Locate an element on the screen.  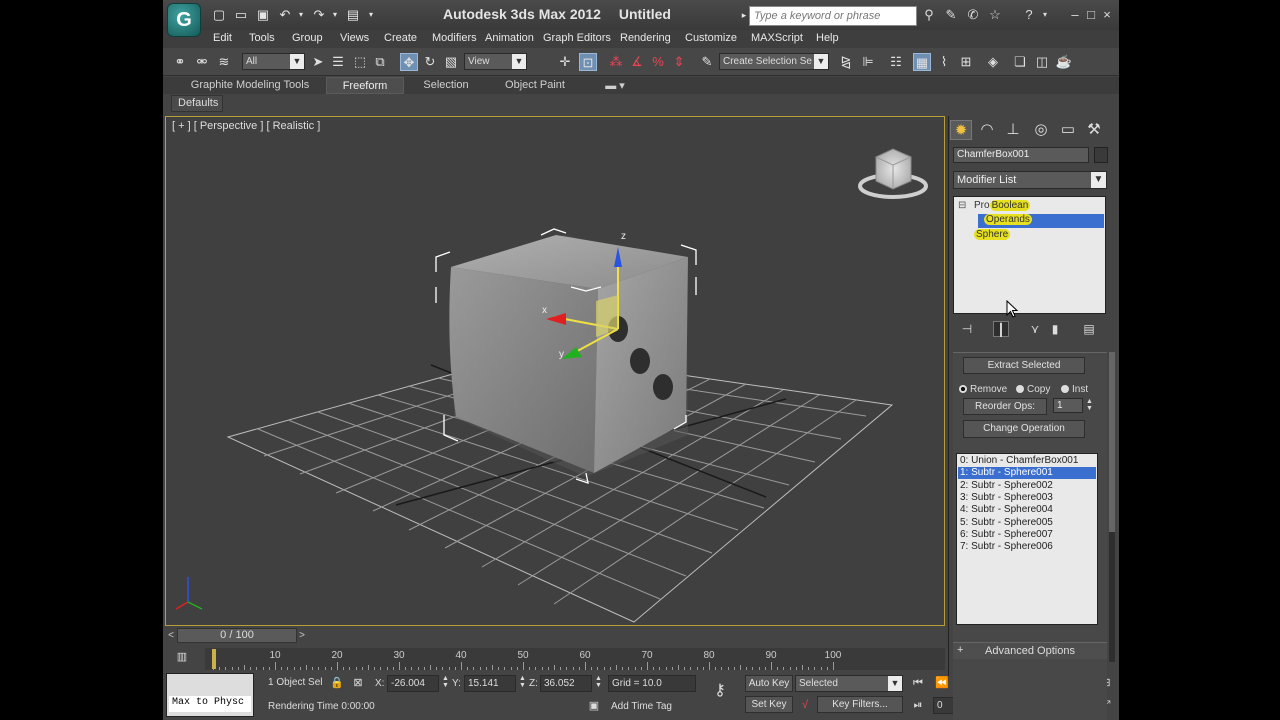
tab-freeform: Freeform is located at coordinates (365, 85).